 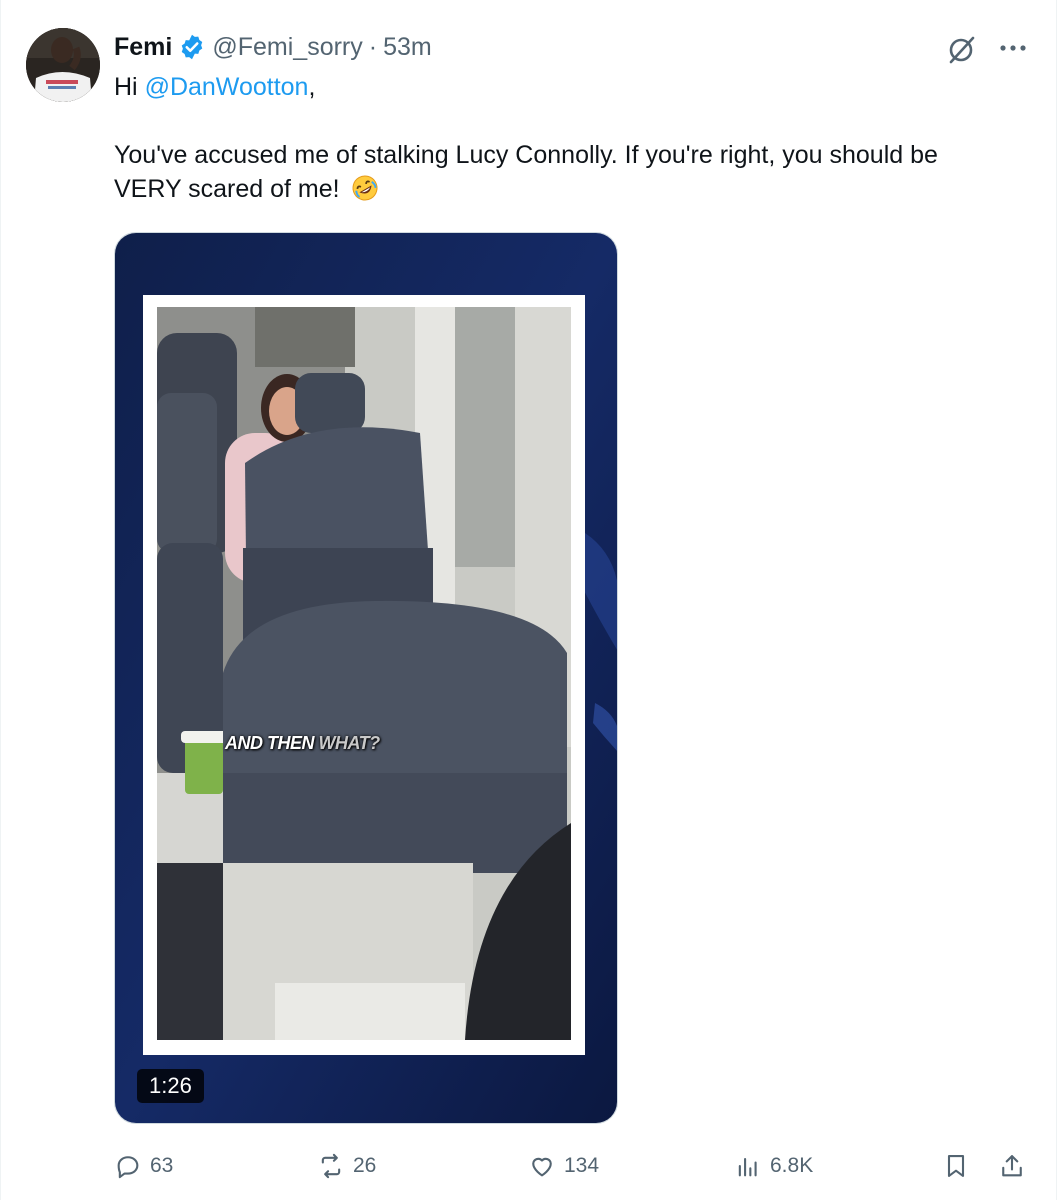 I want to click on action-bar: 63 26 134 6.8K, so click(x=574, y=1166).